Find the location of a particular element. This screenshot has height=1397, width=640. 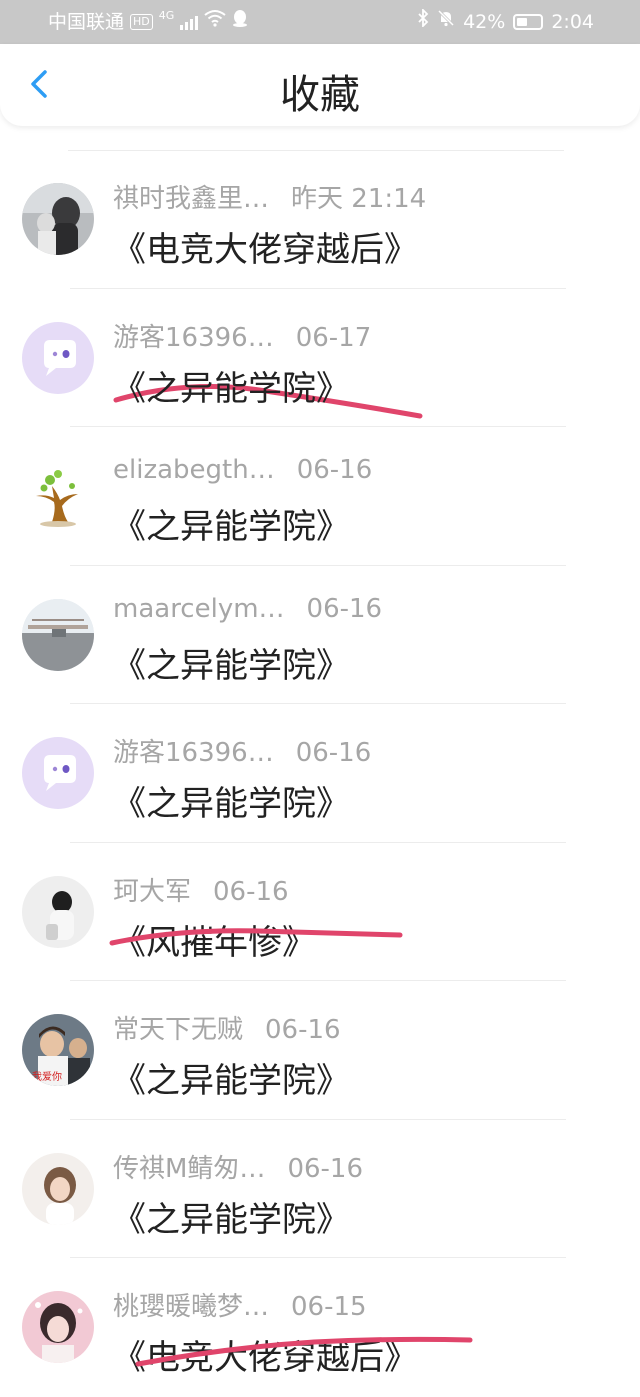

svg-text: 我爱你 is located at coordinates (47, 1076).